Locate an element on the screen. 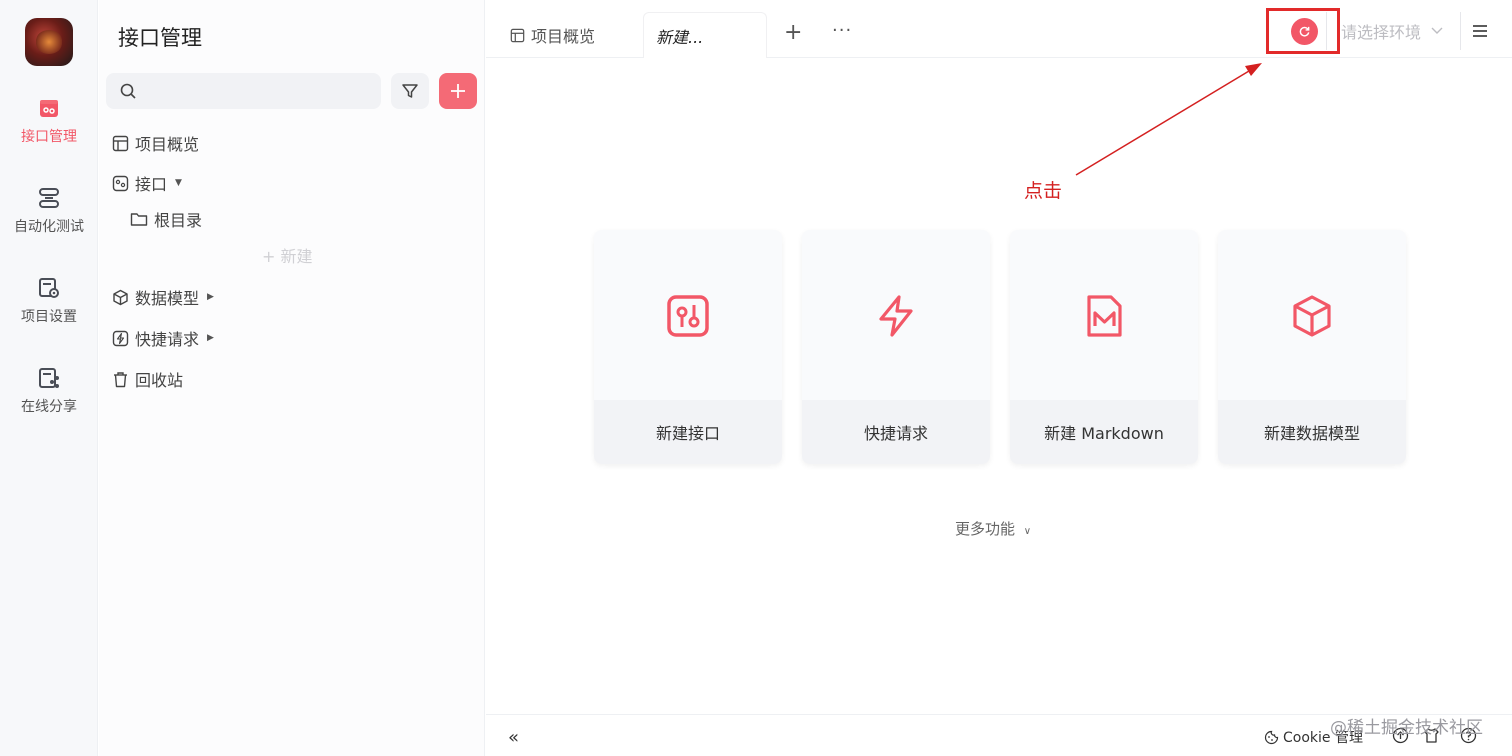 The image size is (1512, 756). card-label: 新建数据模型 is located at coordinates (1312, 432).